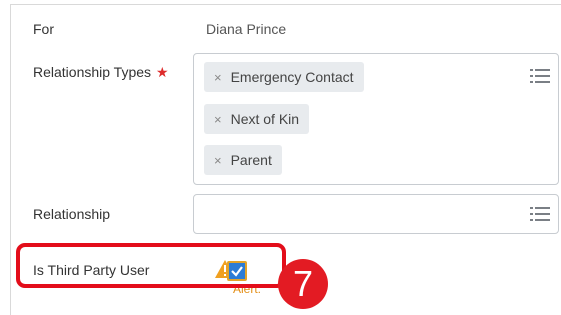 The width and height of the screenshot is (561, 315). I want to click on relationship-type-pill-next-of-kin: × Next of Kin, so click(257, 119).